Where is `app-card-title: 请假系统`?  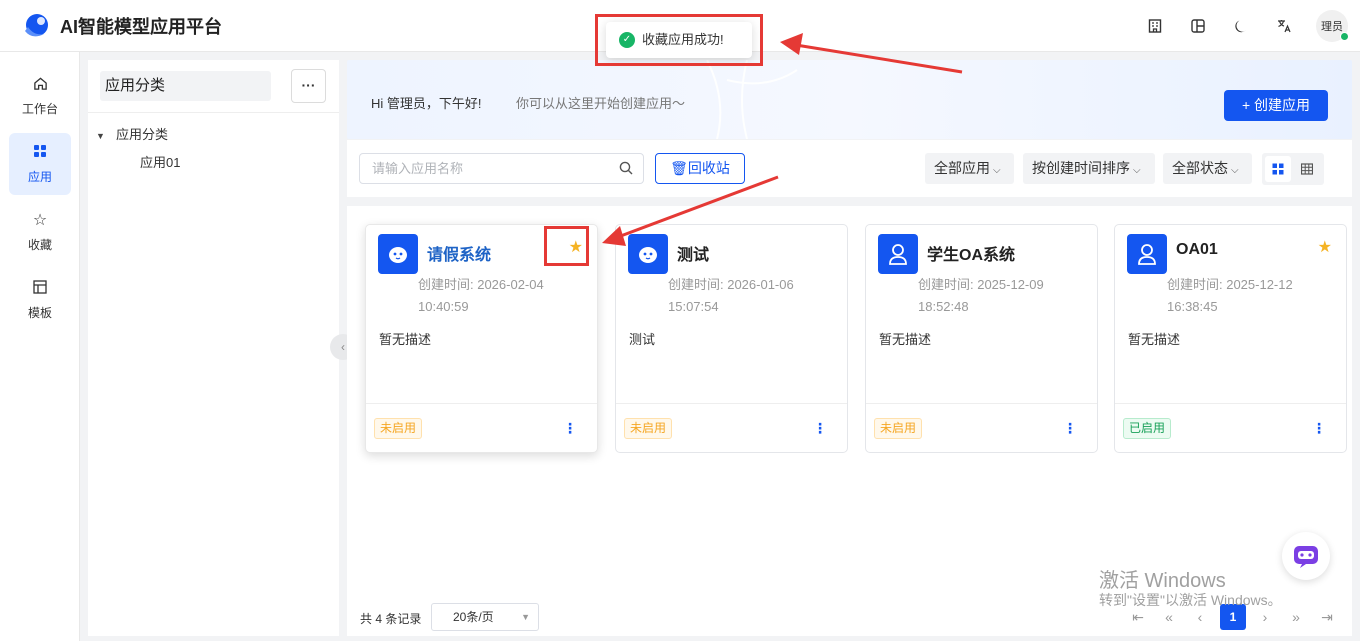 app-card-title: 请假系统 is located at coordinates (459, 253).